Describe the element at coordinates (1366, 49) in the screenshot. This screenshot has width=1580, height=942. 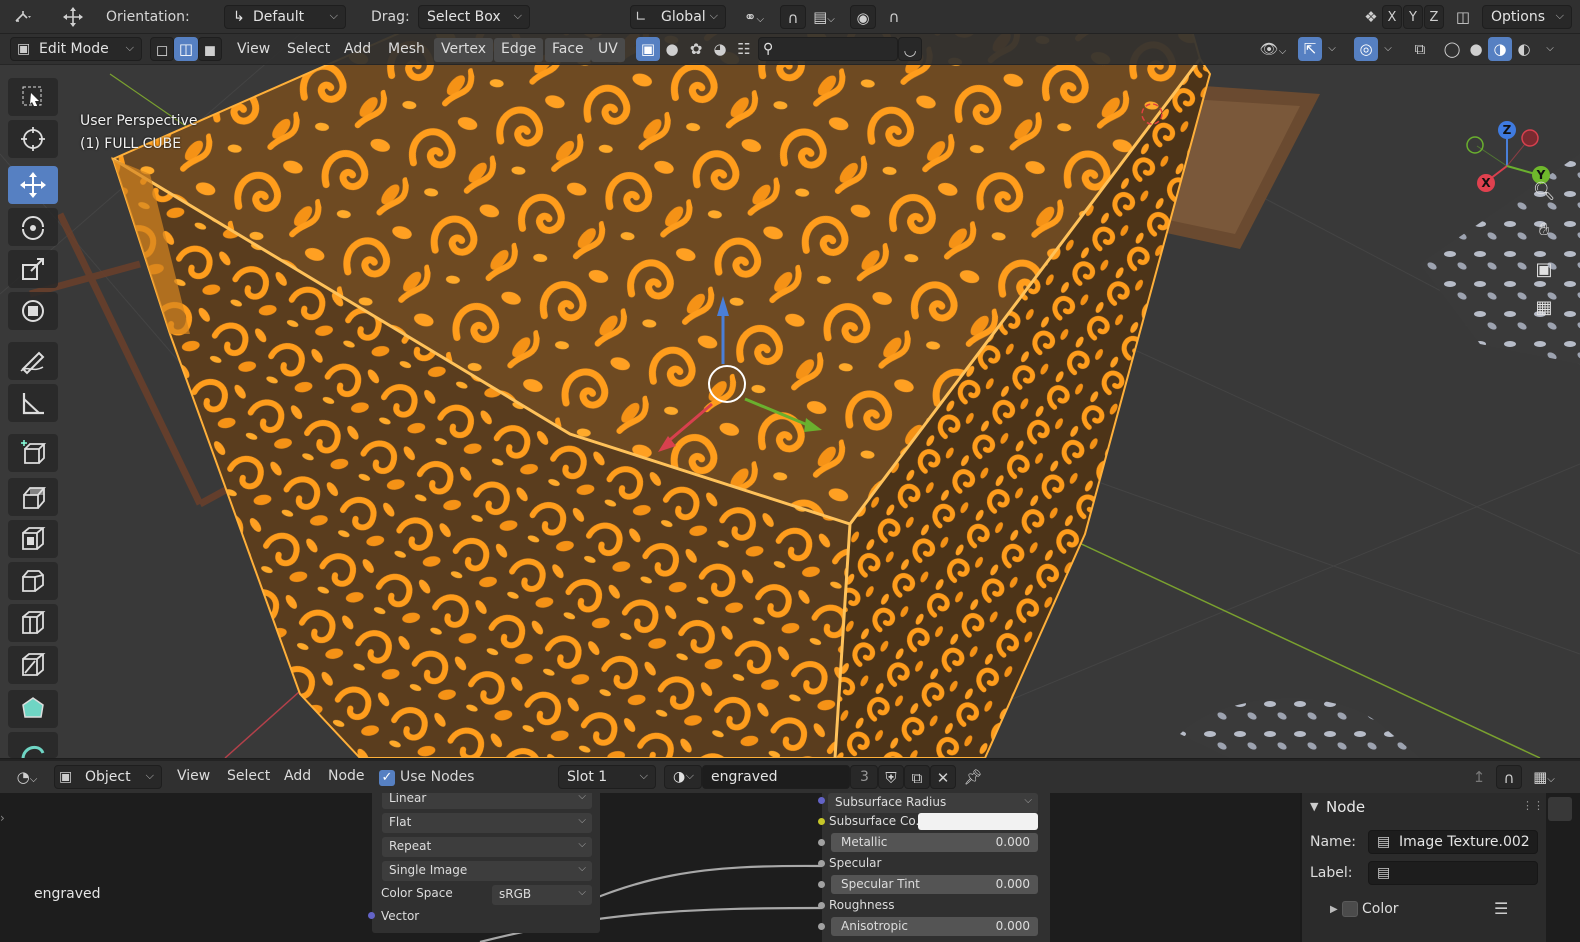
I see `overlays-icon: ◎` at that location.